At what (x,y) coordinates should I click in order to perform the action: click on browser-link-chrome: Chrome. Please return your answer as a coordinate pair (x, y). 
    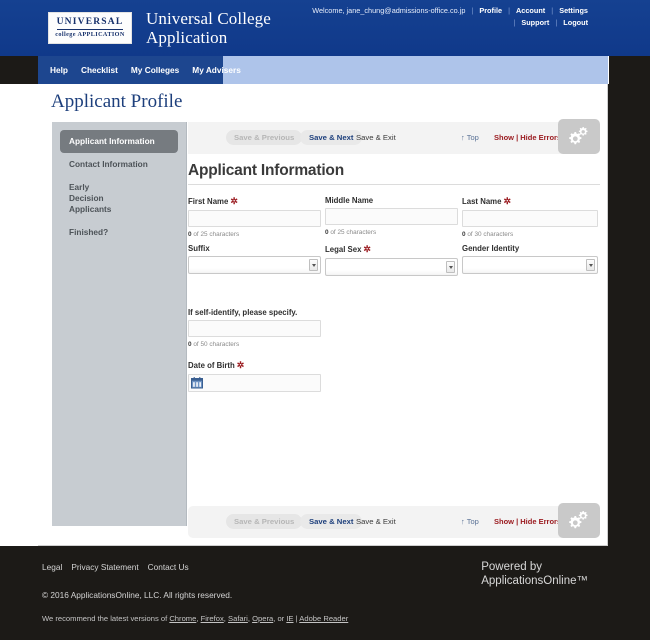
    Looking at the image, I should click on (182, 618).